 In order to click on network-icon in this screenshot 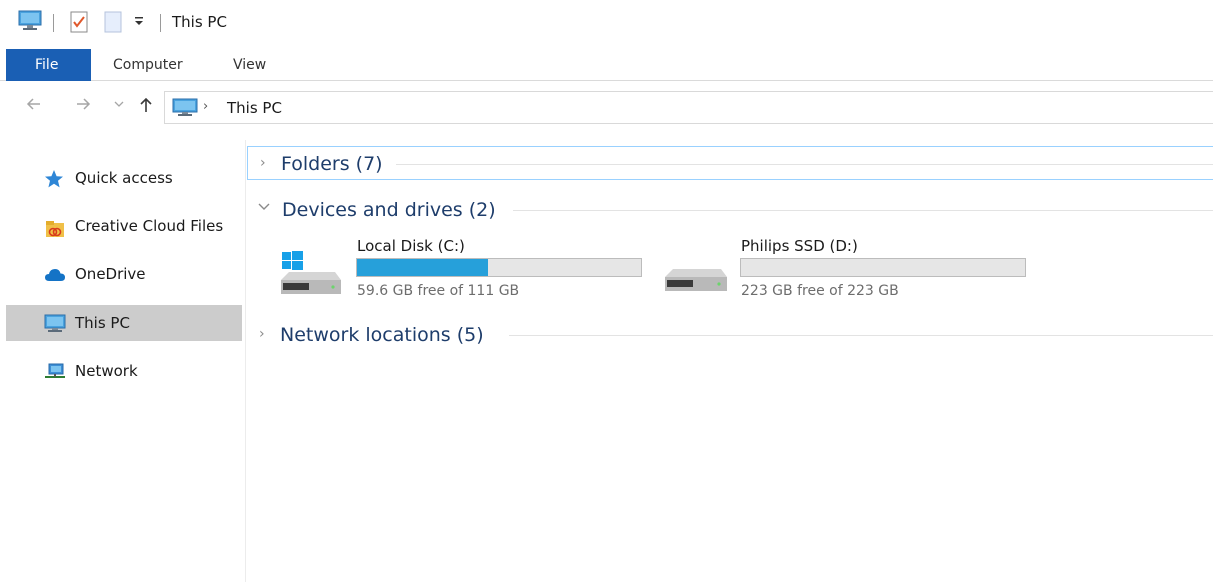, I will do `click(55, 372)`.